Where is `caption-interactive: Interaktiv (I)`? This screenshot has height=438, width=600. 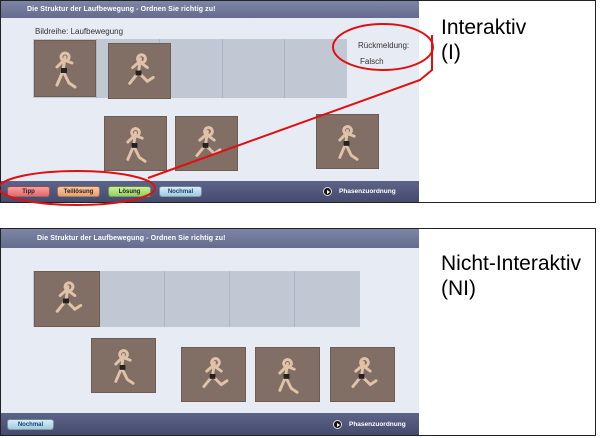 caption-interactive: Interaktiv (I) is located at coordinates (483, 40).